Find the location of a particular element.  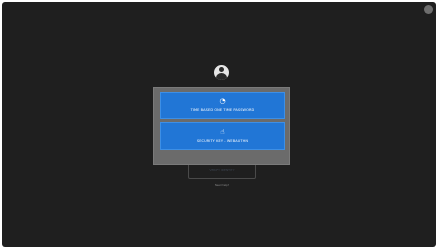

security-key-option-button: ☝ SECURITY KEY - WEBAUTHN is located at coordinates (222, 136).